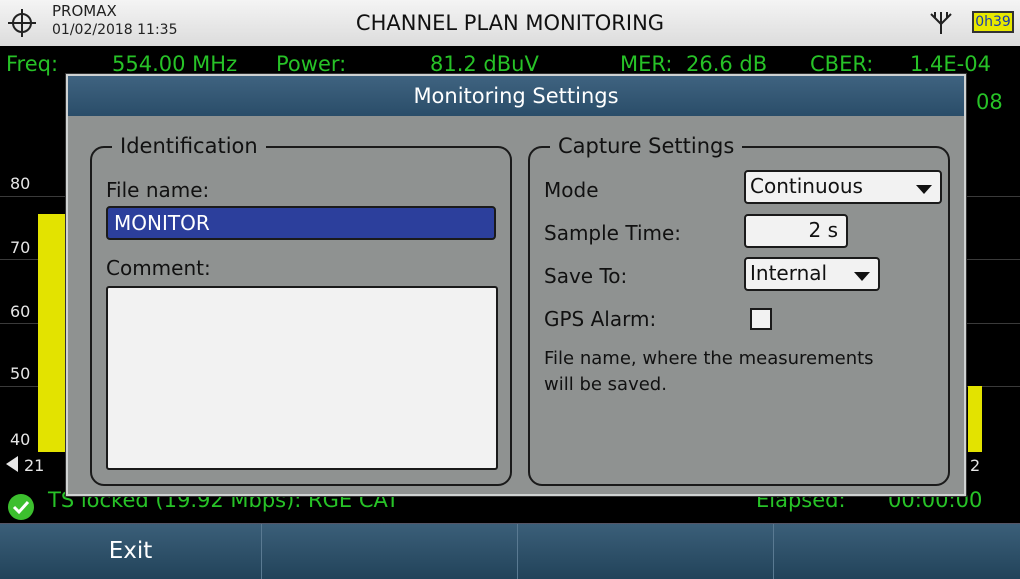 The width and height of the screenshot is (1020, 579). I want to click on save-to-label: Save To:, so click(586, 276).